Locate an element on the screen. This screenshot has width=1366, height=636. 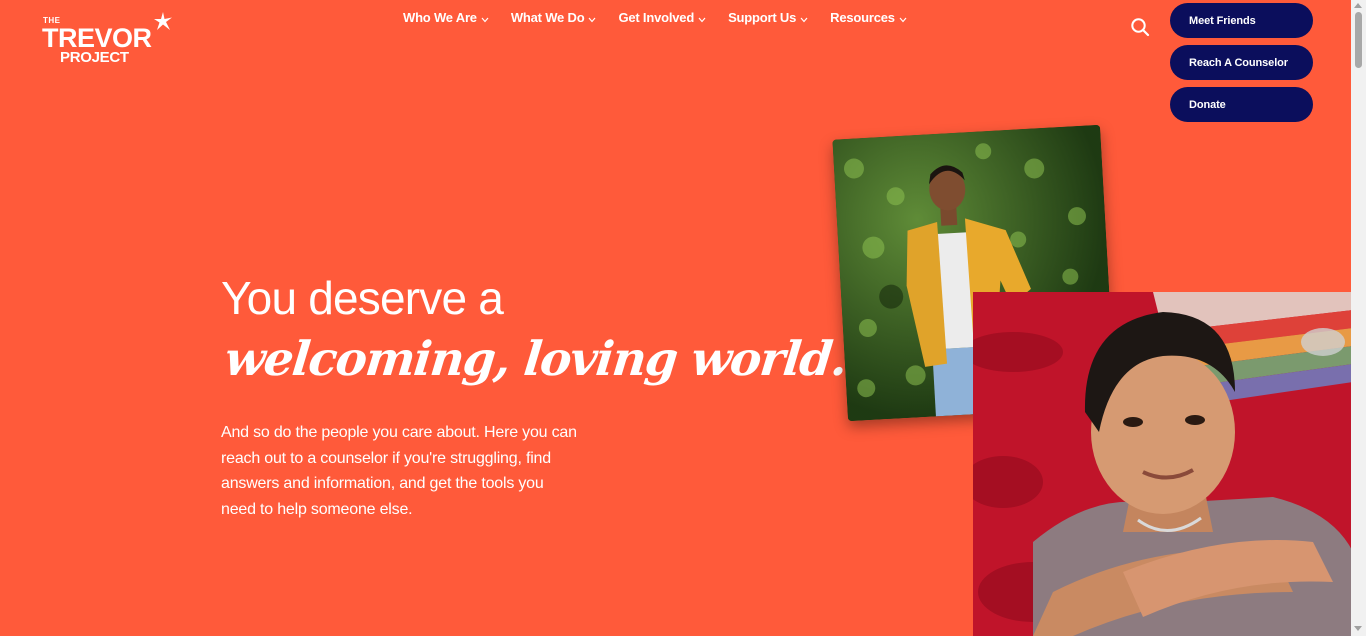
hero-headline: You deserve a is located at coordinates (362, 298).